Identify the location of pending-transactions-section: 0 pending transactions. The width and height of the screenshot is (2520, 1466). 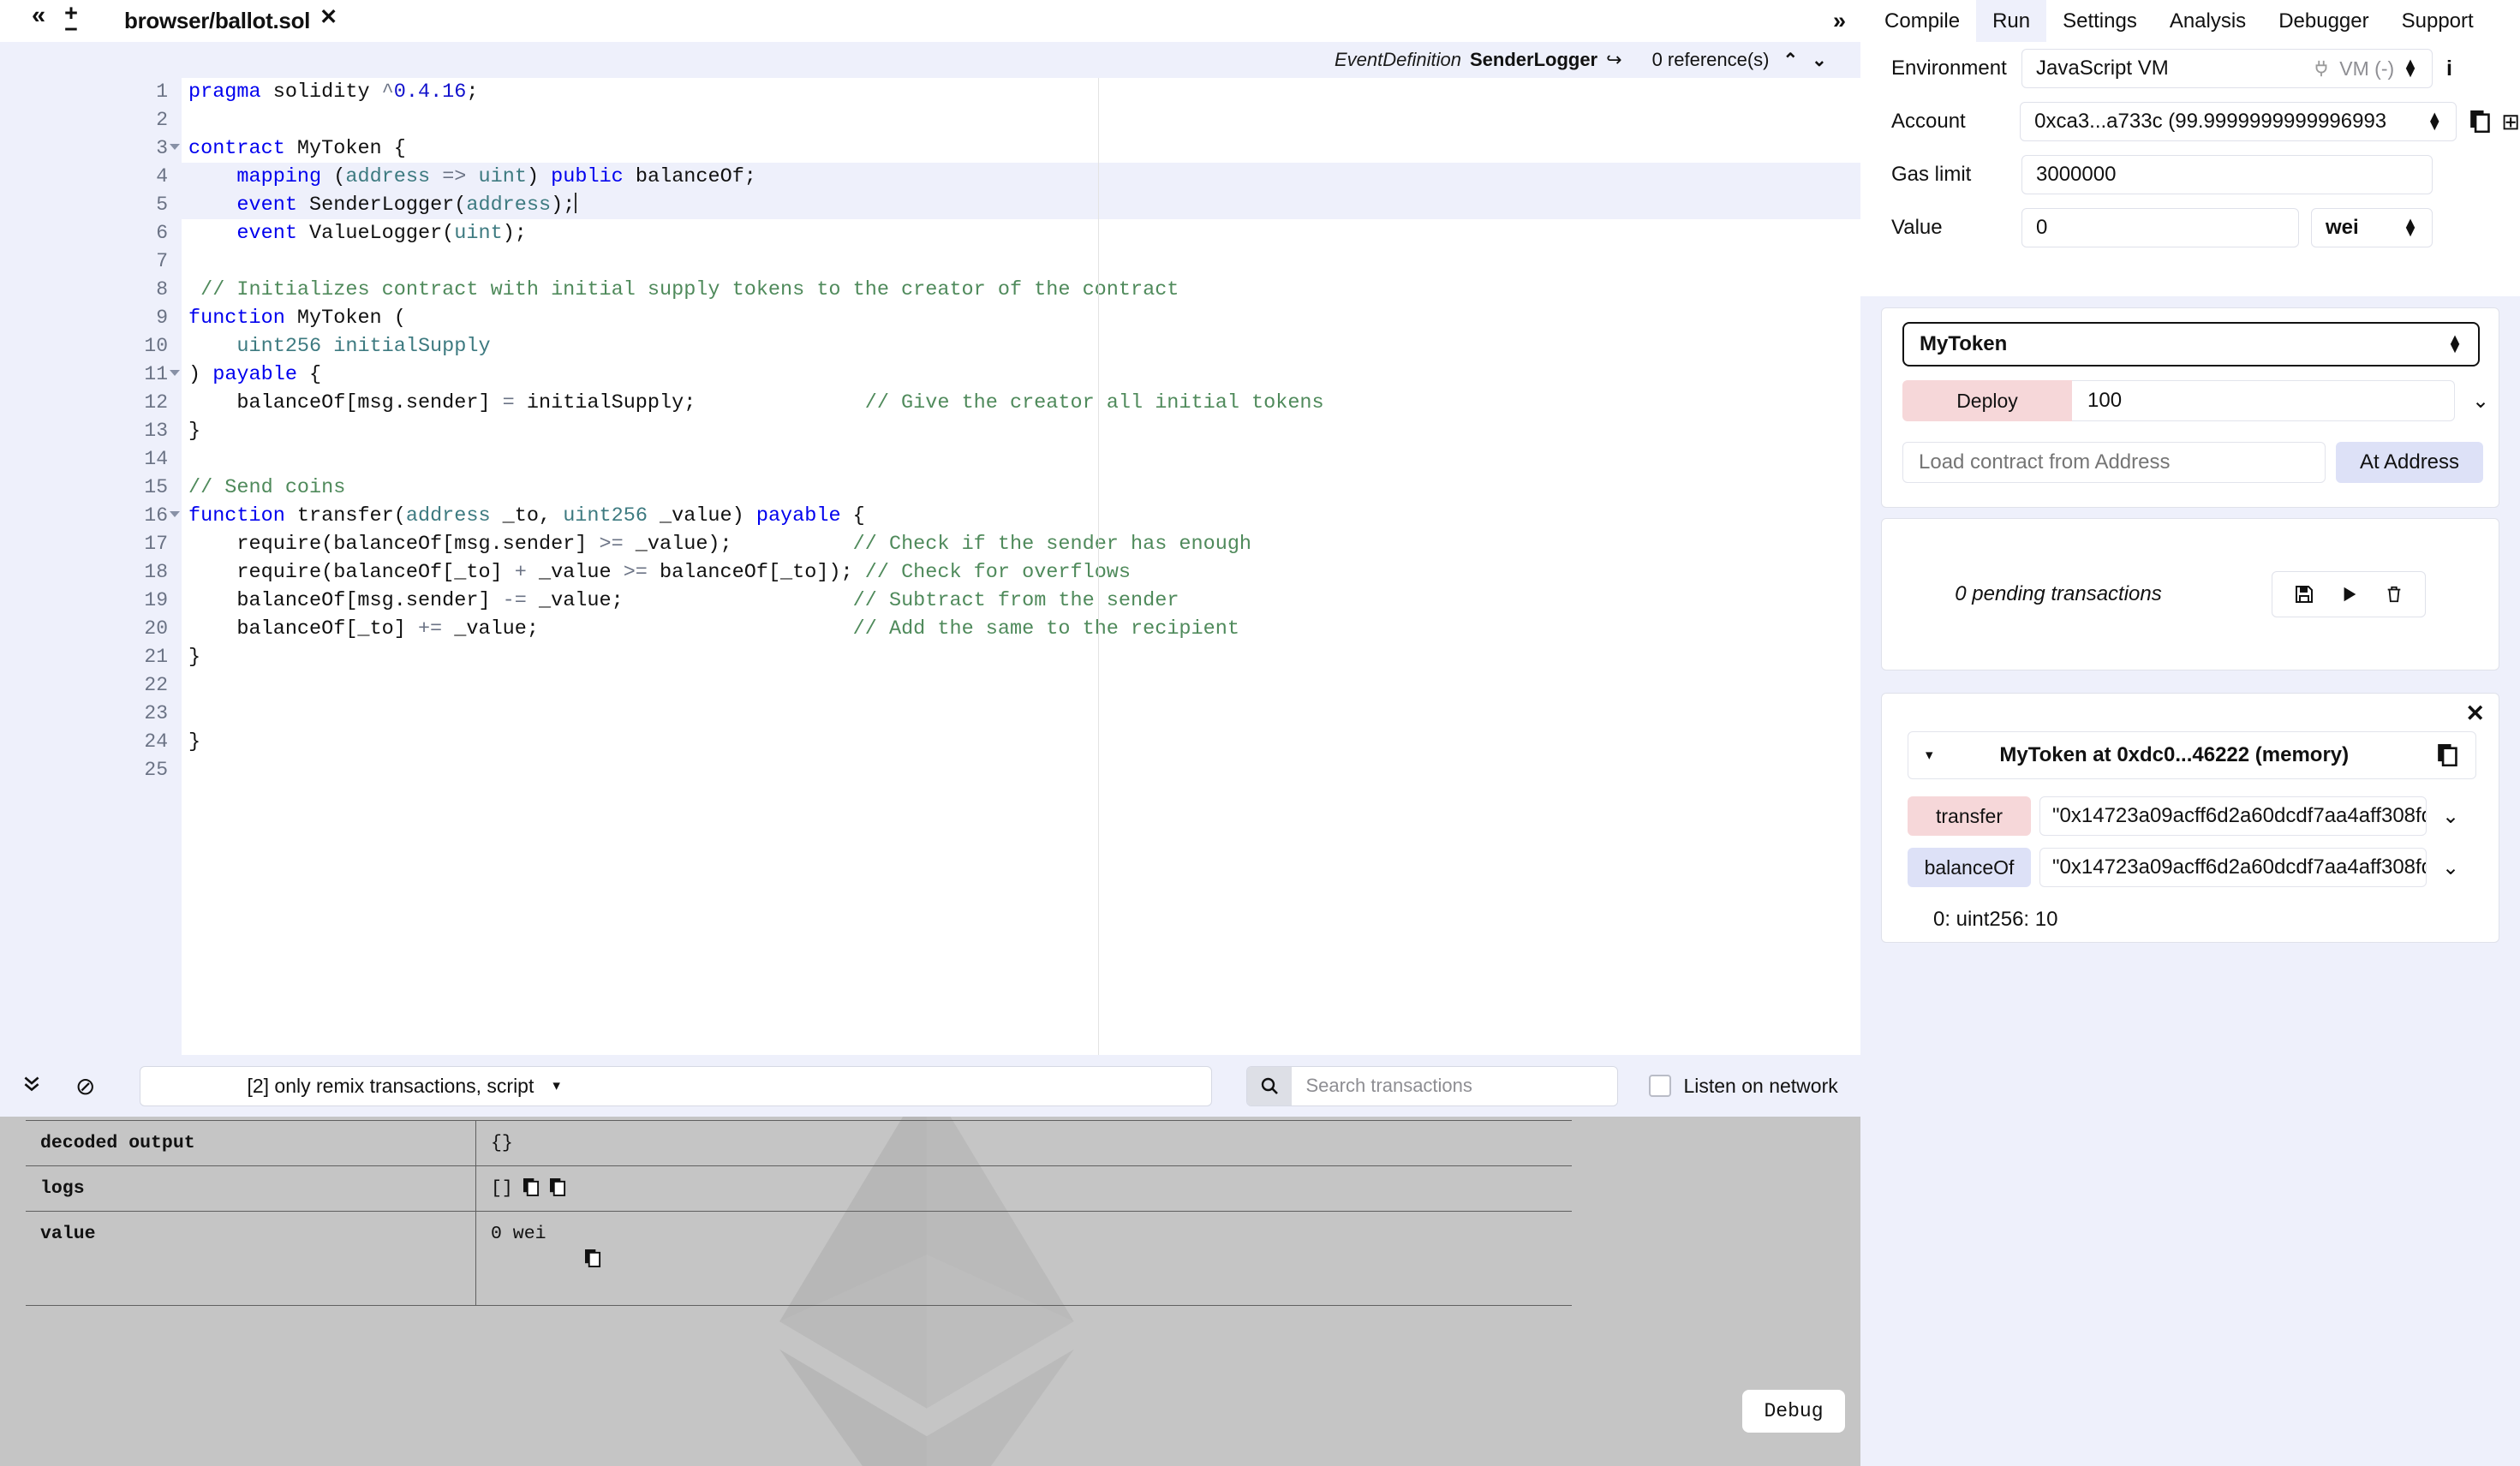
(2190, 594).